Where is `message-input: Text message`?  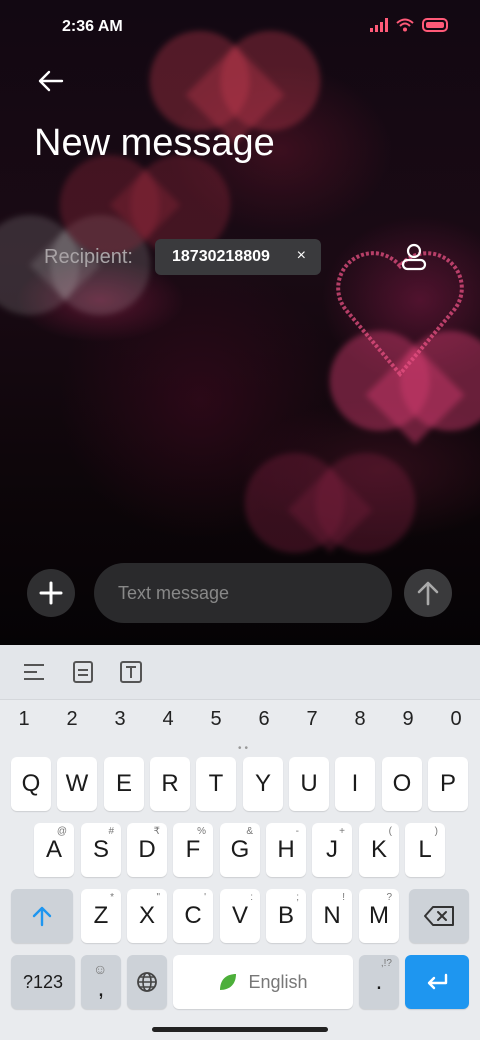 message-input: Text message is located at coordinates (243, 593).